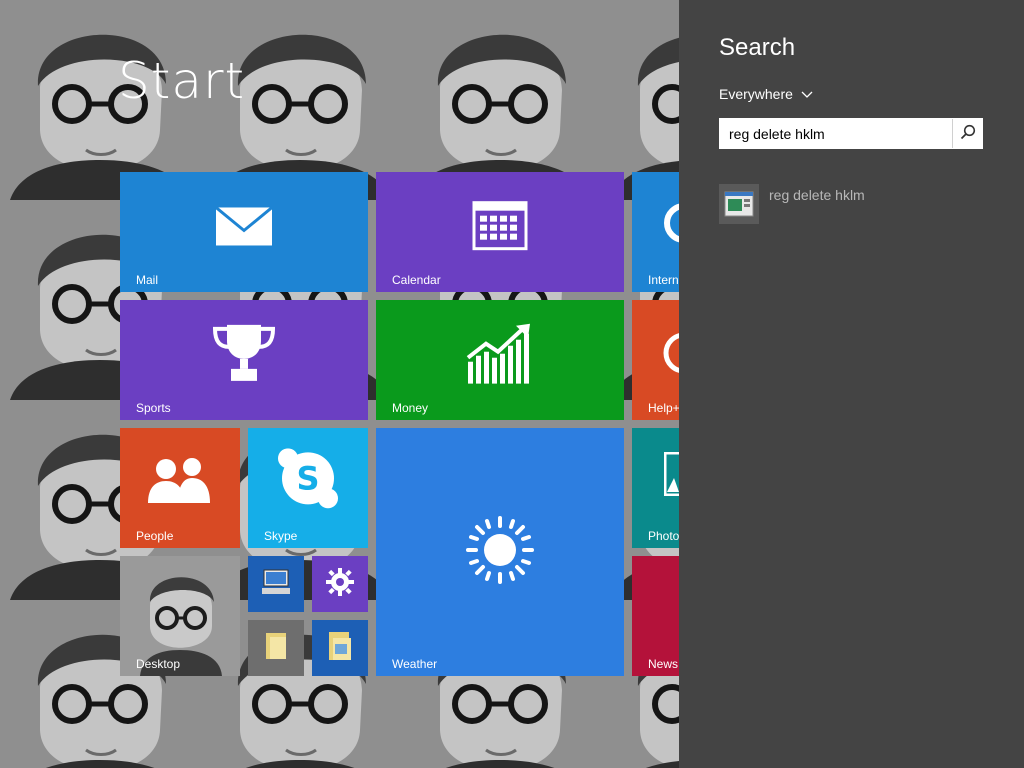 Image resolution: width=1024 pixels, height=768 pixels. What do you see at coordinates (663, 408) in the screenshot?
I see `help-tile-label: Help+` at bounding box center [663, 408].